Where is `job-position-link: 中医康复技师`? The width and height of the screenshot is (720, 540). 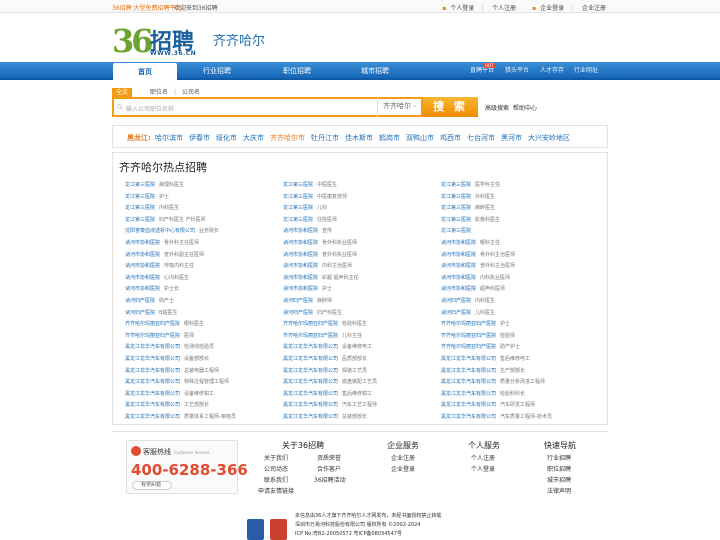
job-position-link: 中医康复技师 is located at coordinates (332, 197).